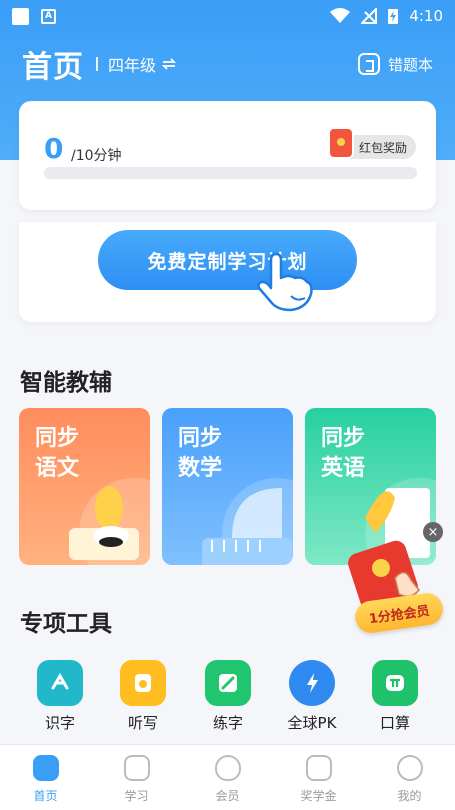  What do you see at coordinates (369, 16) in the screenshot?
I see `no-signal-icon` at bounding box center [369, 16].